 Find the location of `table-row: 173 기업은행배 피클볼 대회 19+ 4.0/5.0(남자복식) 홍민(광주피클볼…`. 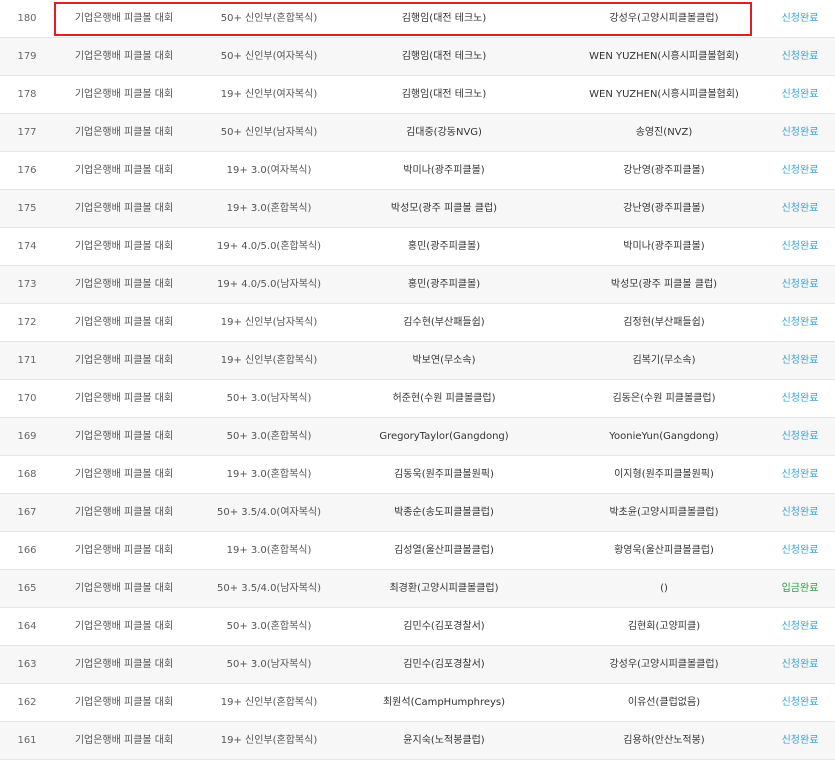

table-row: 173 기업은행배 피클볼 대회 19+ 4.0/5.0(남자복식) 홍민(광주피클볼… is located at coordinates (417, 285).